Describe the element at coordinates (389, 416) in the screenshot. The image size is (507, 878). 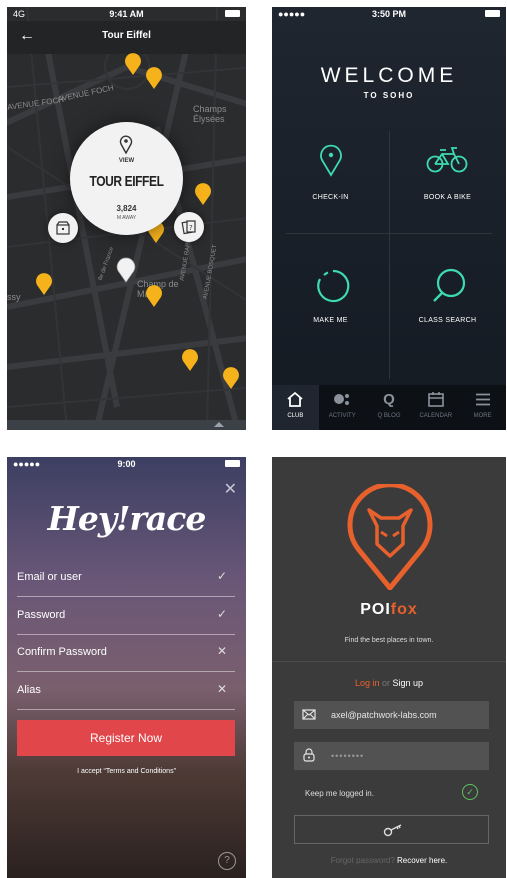
I see `tab-label: Q BLOG` at that location.